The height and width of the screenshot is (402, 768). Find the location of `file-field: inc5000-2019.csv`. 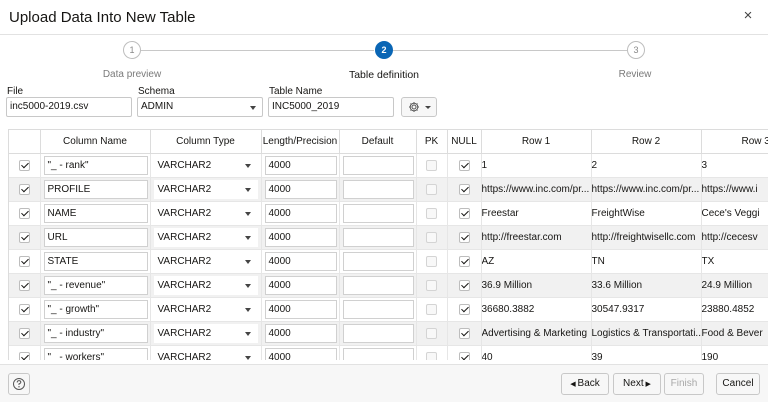

file-field: inc5000-2019.csv is located at coordinates (69, 107).